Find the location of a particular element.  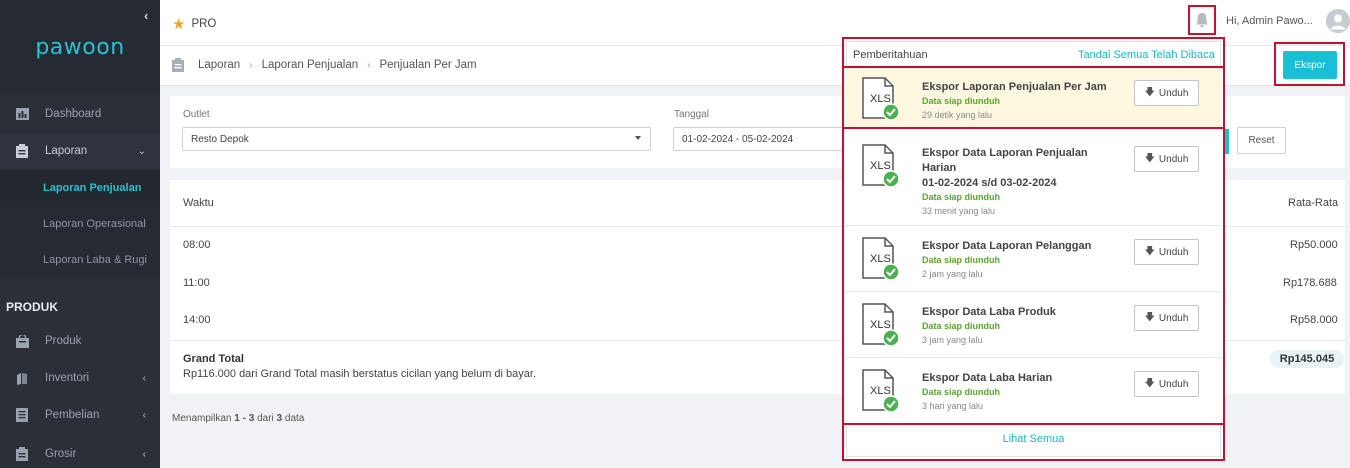

avatar is located at coordinates (1338, 21).